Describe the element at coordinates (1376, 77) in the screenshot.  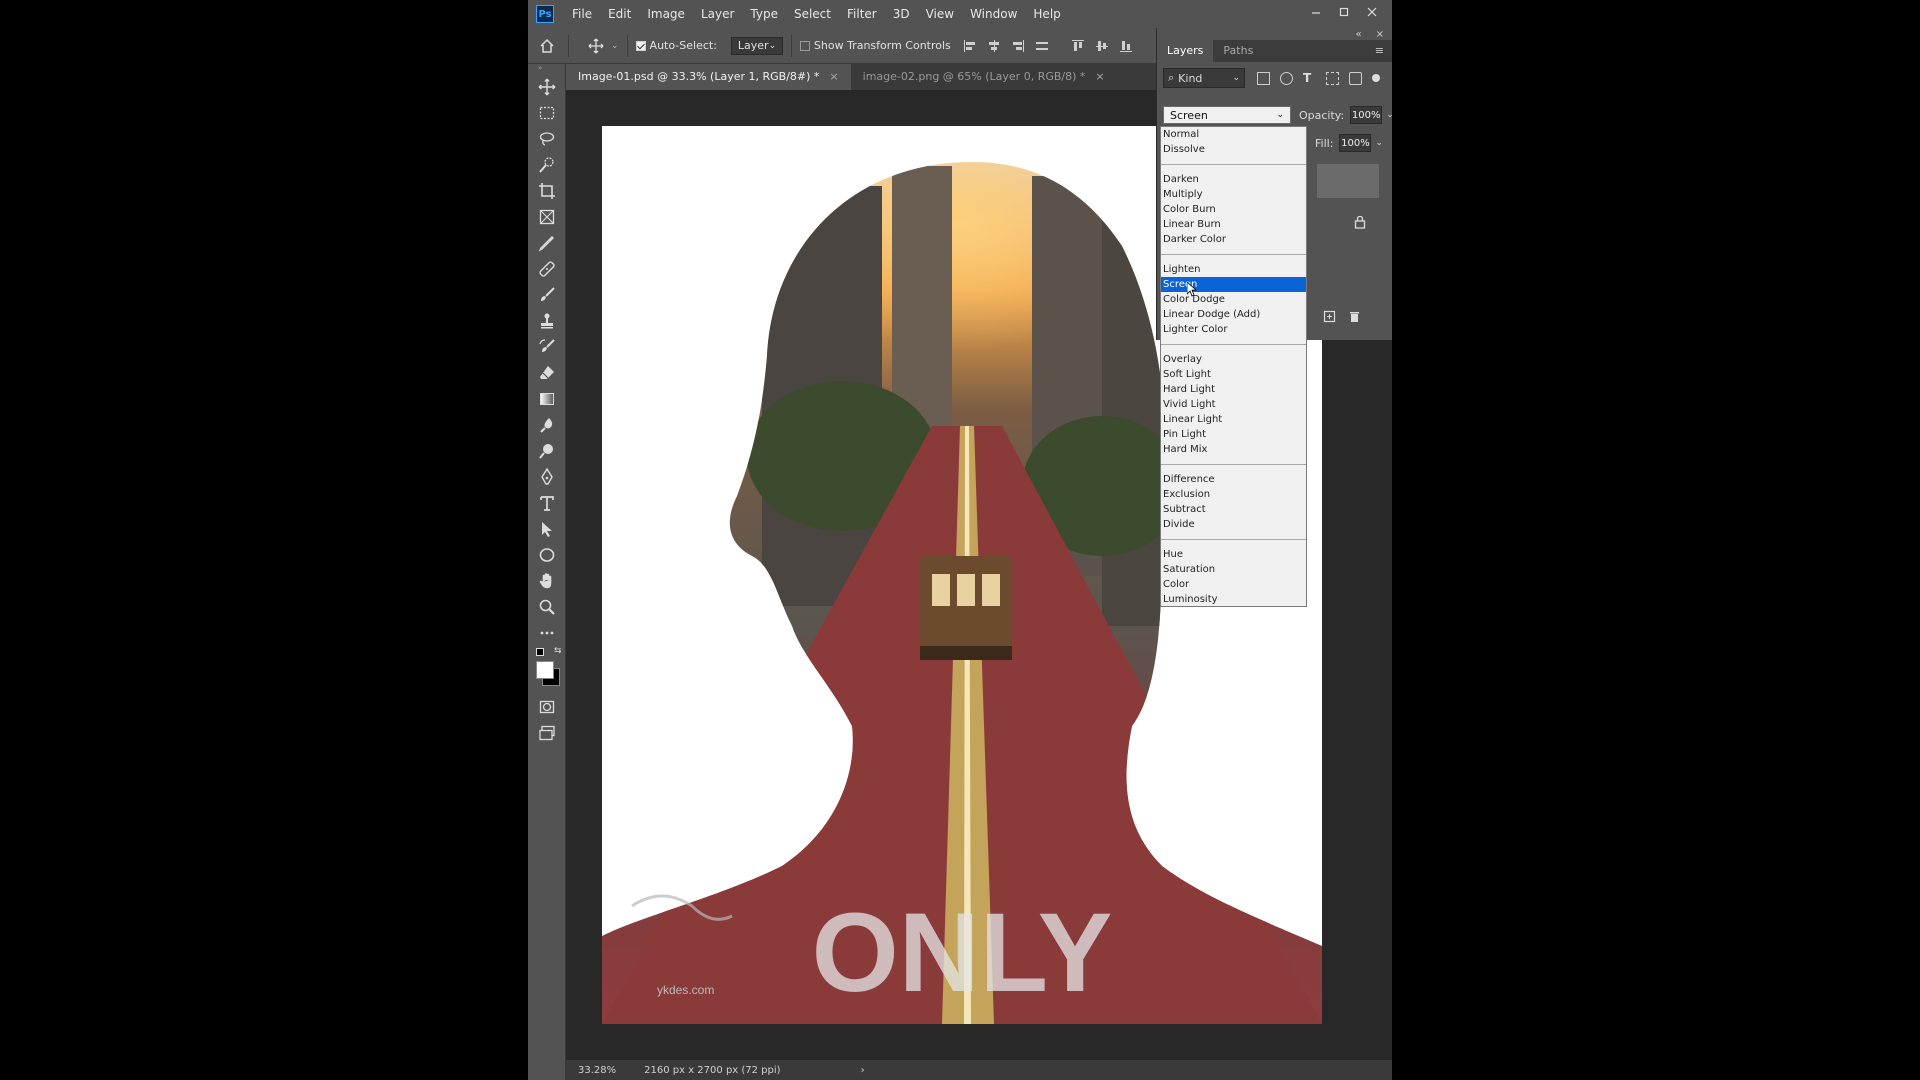
I see `filter-toggle-icon` at that location.